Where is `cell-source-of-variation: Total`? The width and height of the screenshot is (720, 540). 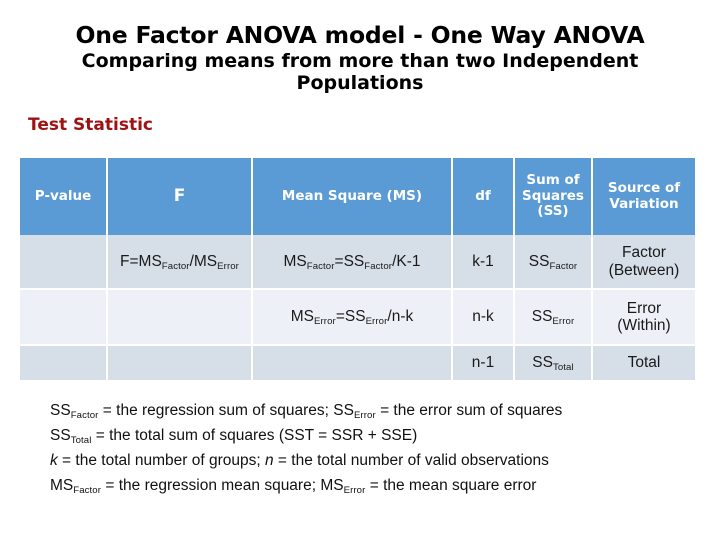
cell-source-of-variation: Total is located at coordinates (644, 363).